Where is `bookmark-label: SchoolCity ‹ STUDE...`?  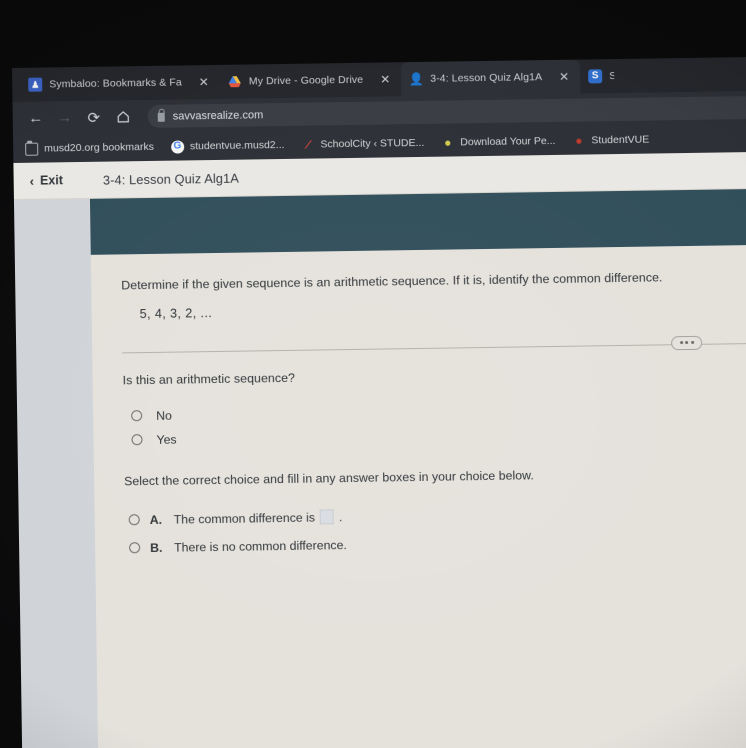
bookmark-label: SchoolCity ‹ STUDE... is located at coordinates (372, 143).